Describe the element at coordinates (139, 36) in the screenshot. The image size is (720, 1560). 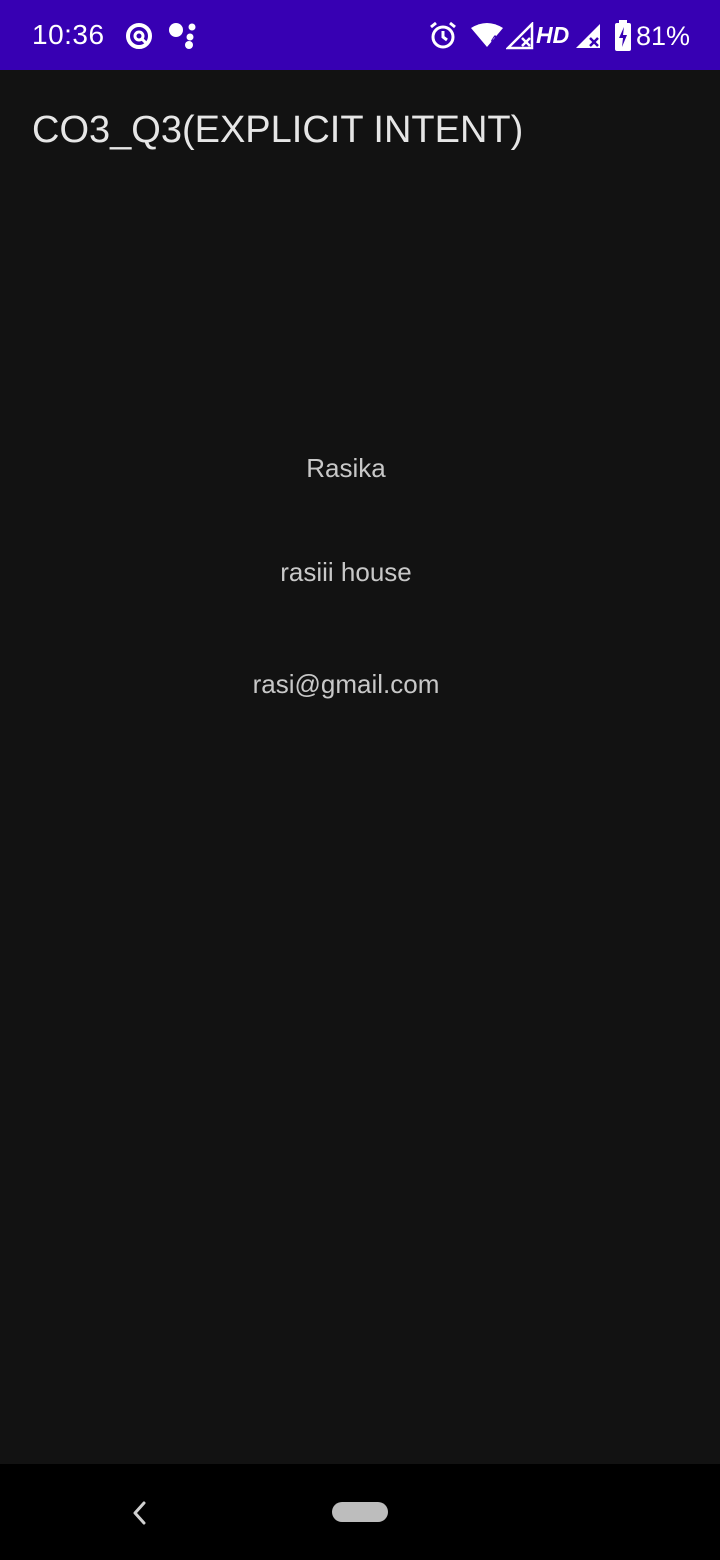
I see `data-saver-icon` at that location.